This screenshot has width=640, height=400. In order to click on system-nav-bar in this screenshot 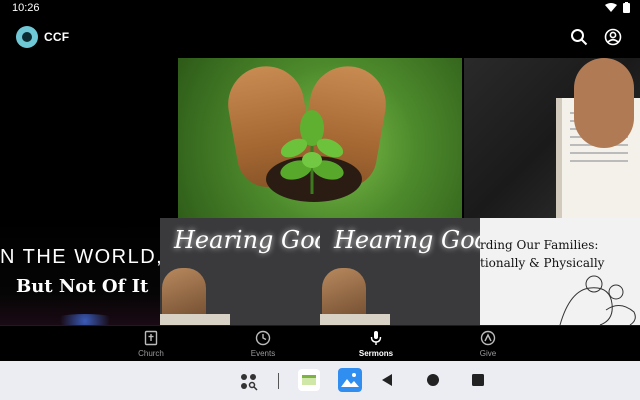, I will do `click(320, 380)`.